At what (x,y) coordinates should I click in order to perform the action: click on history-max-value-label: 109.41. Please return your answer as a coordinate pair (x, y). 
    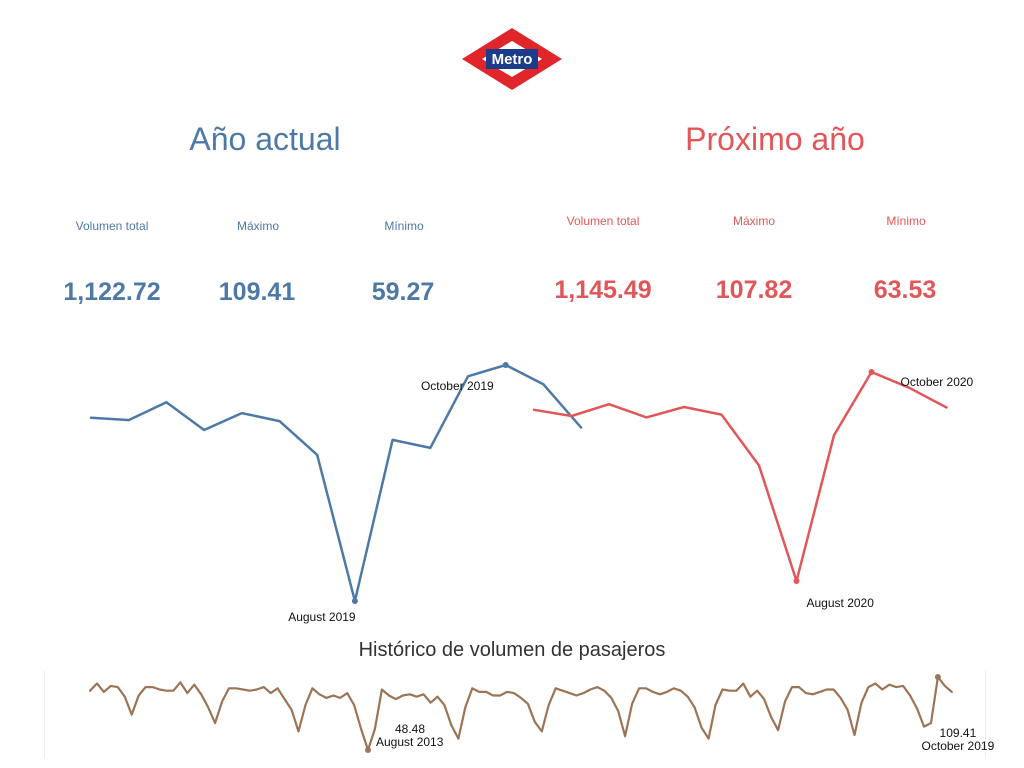
    Looking at the image, I should click on (958, 733).